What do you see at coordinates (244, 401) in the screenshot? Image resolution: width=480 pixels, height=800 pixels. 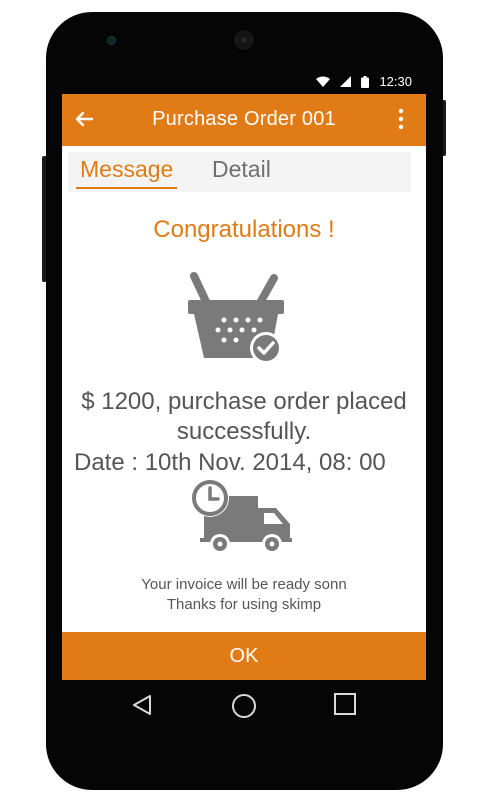 I see `order-amount-message: $ 1200, purchase order placed` at bounding box center [244, 401].